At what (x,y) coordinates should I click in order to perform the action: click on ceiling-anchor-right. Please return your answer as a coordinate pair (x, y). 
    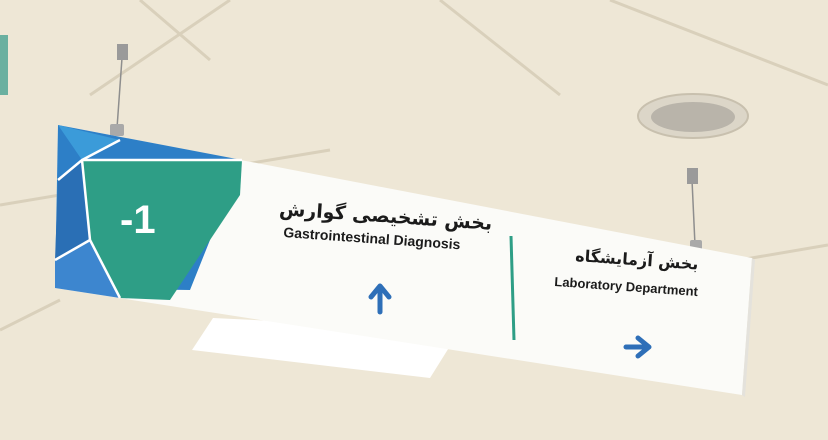
    Looking at the image, I should click on (692, 176).